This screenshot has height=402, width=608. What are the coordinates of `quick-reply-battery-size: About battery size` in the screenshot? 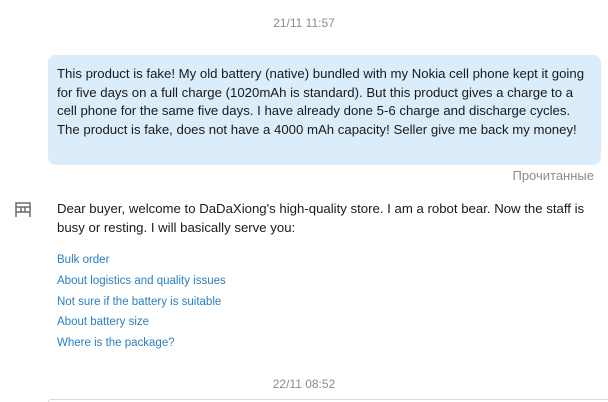 It's located at (141, 322).